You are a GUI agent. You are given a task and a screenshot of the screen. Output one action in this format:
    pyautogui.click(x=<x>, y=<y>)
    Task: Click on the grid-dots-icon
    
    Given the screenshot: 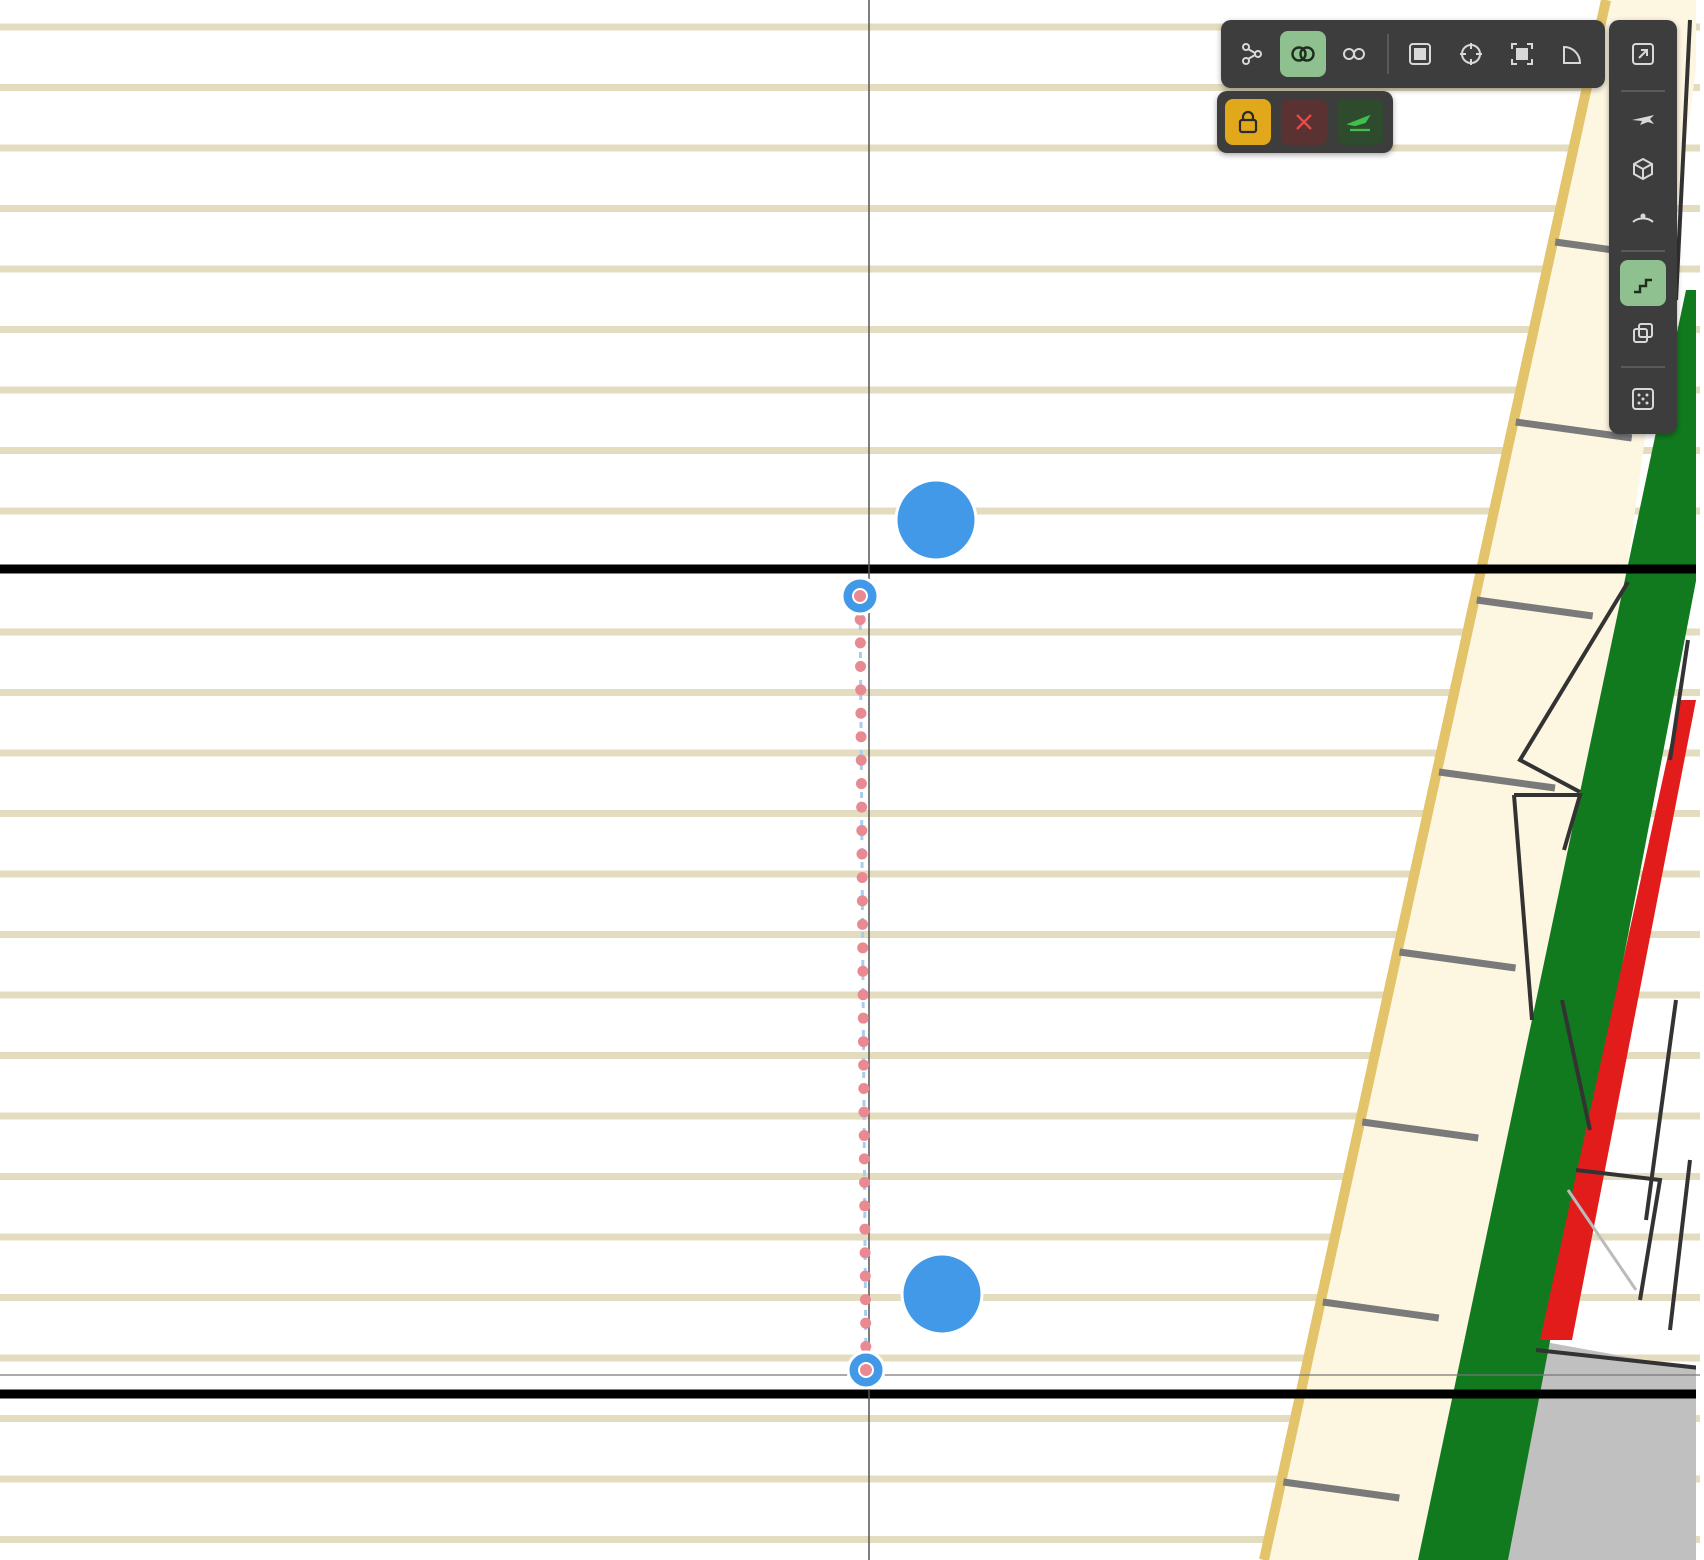 What is the action you would take?
    pyautogui.click(x=1643, y=399)
    